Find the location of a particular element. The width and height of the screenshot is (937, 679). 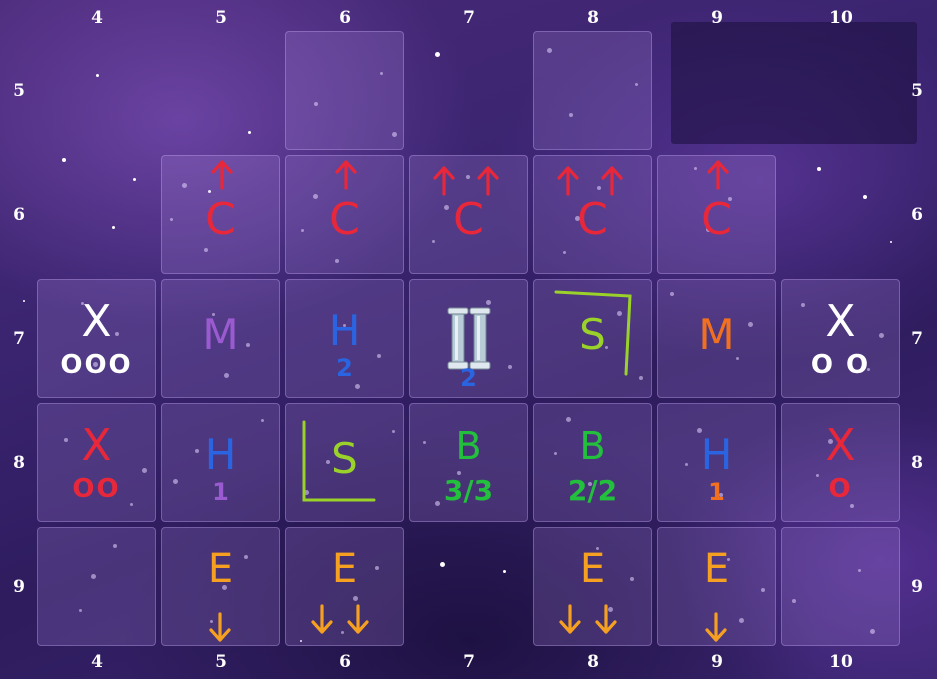

tile-r8c5: H1 is located at coordinates (220, 462).